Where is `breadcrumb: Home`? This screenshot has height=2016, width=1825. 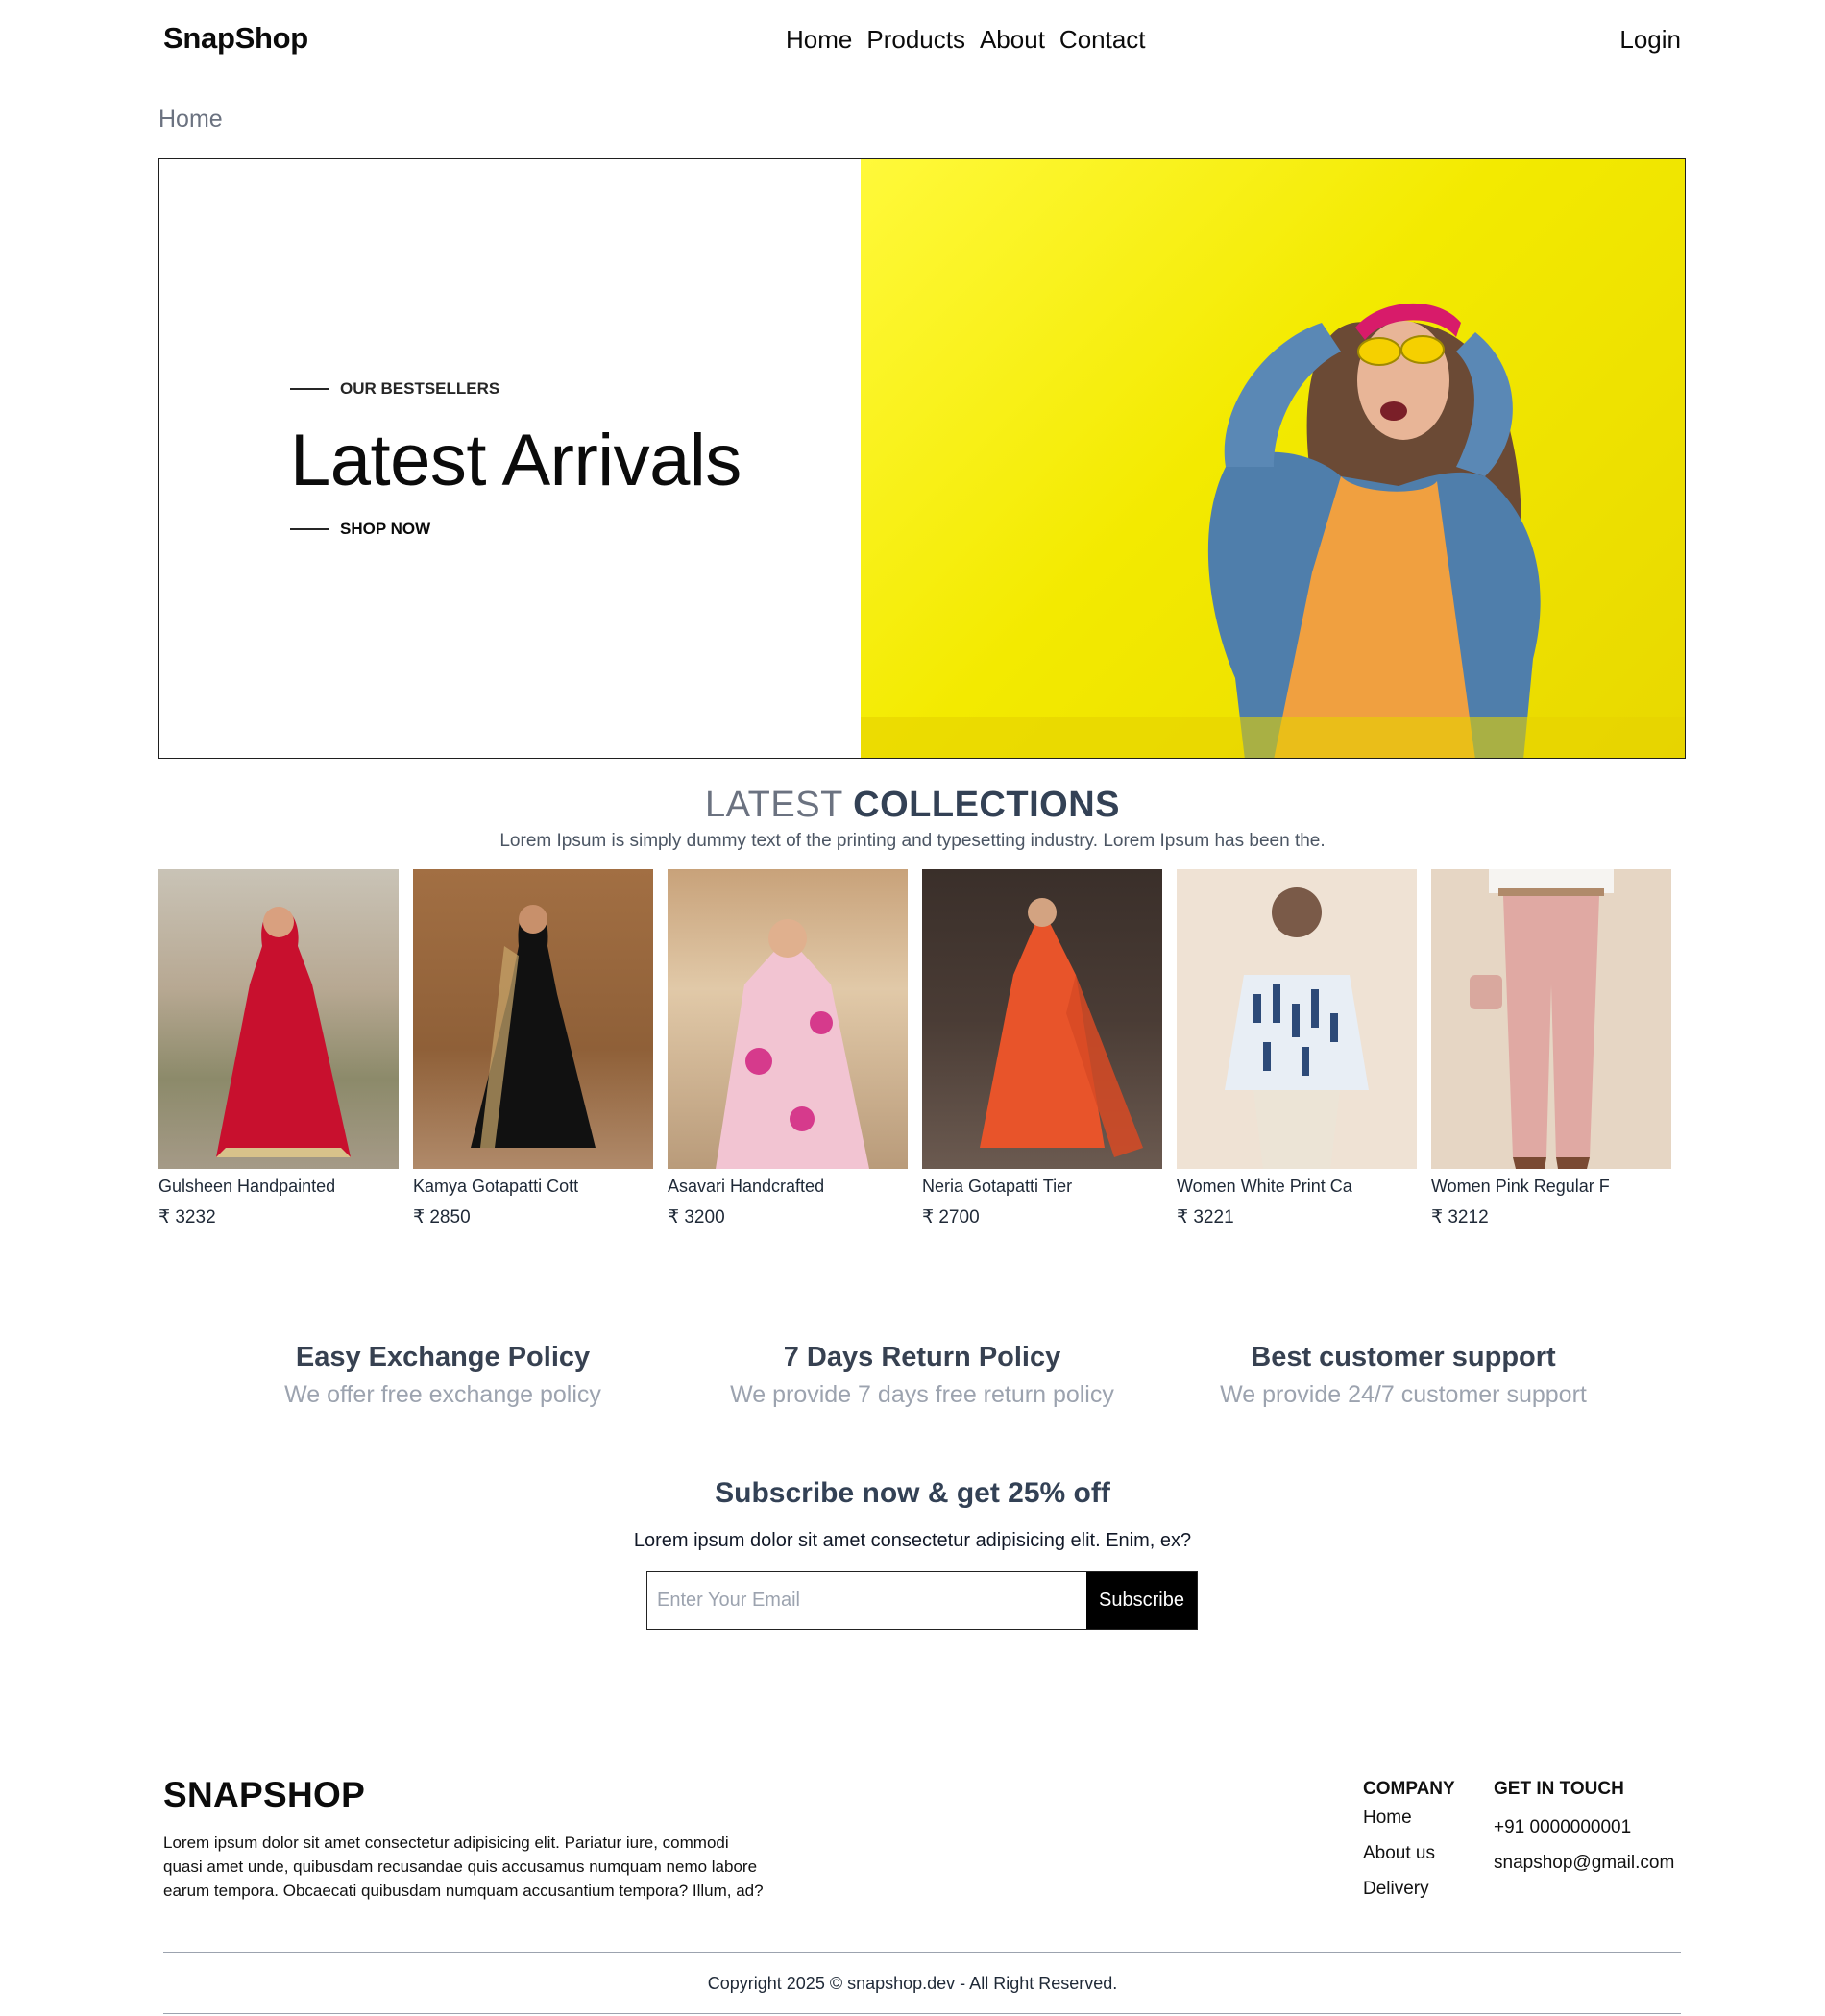 breadcrumb: Home is located at coordinates (190, 120).